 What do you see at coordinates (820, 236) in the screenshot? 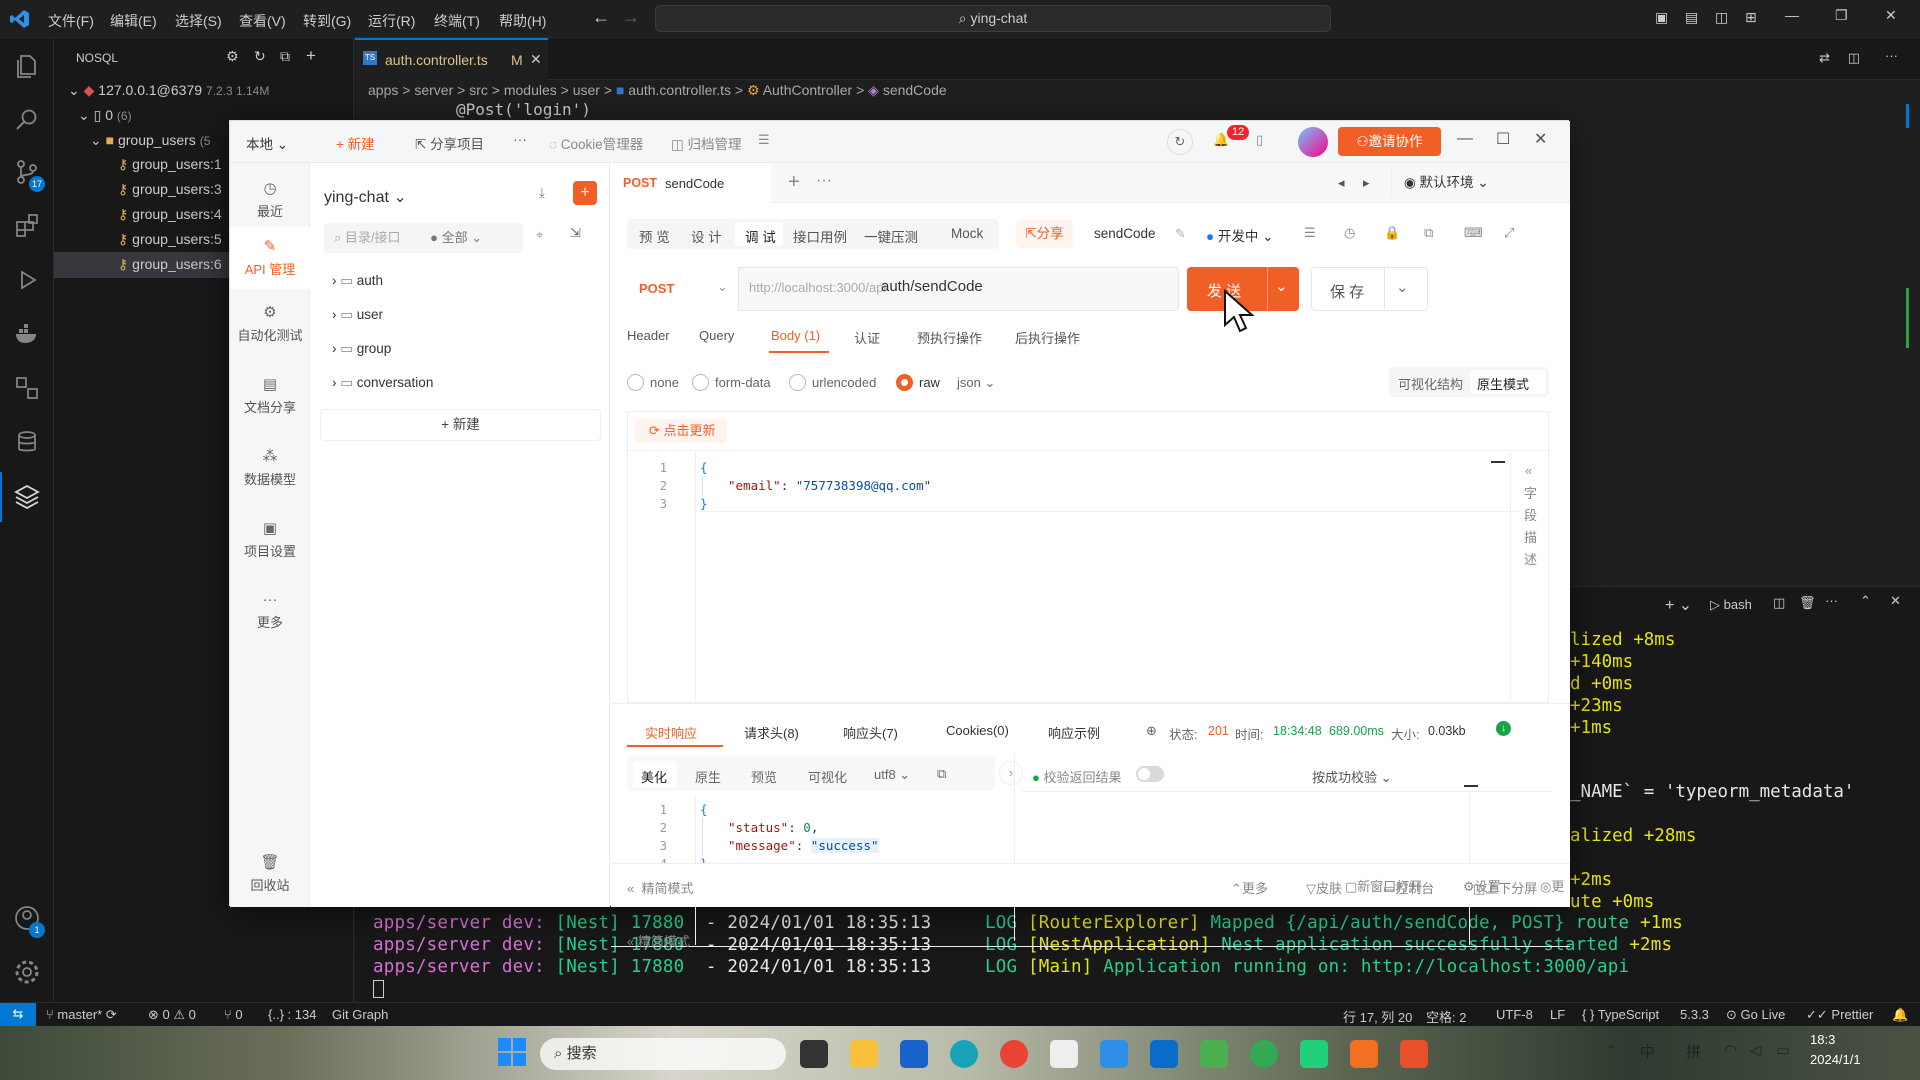
I see `mode-tab-cases: 接口用例` at bounding box center [820, 236].